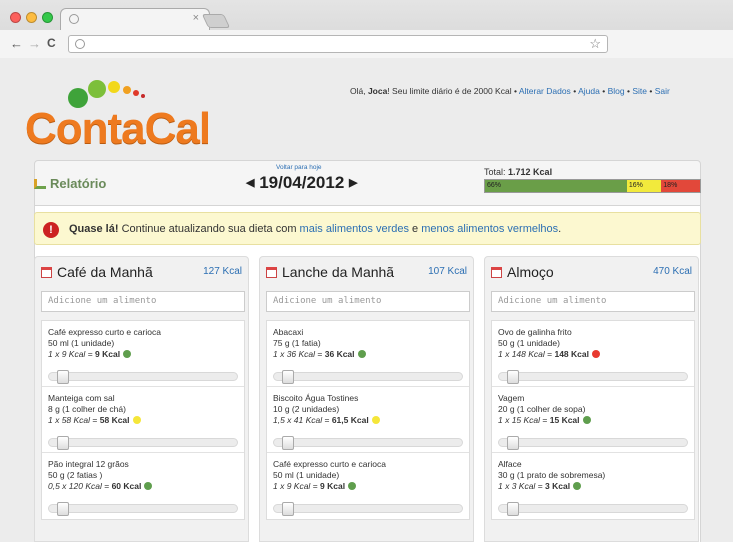  Describe the element at coordinates (302, 183) in the screenshot. I see `date-navigator: ◀ 19/04/2012 ▶` at that location.